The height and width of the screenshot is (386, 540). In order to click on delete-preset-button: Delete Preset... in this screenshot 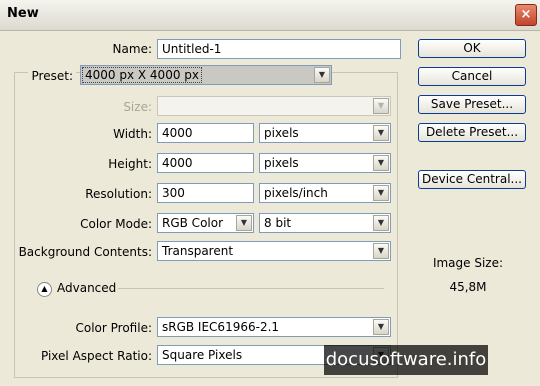, I will do `click(472, 132)`.